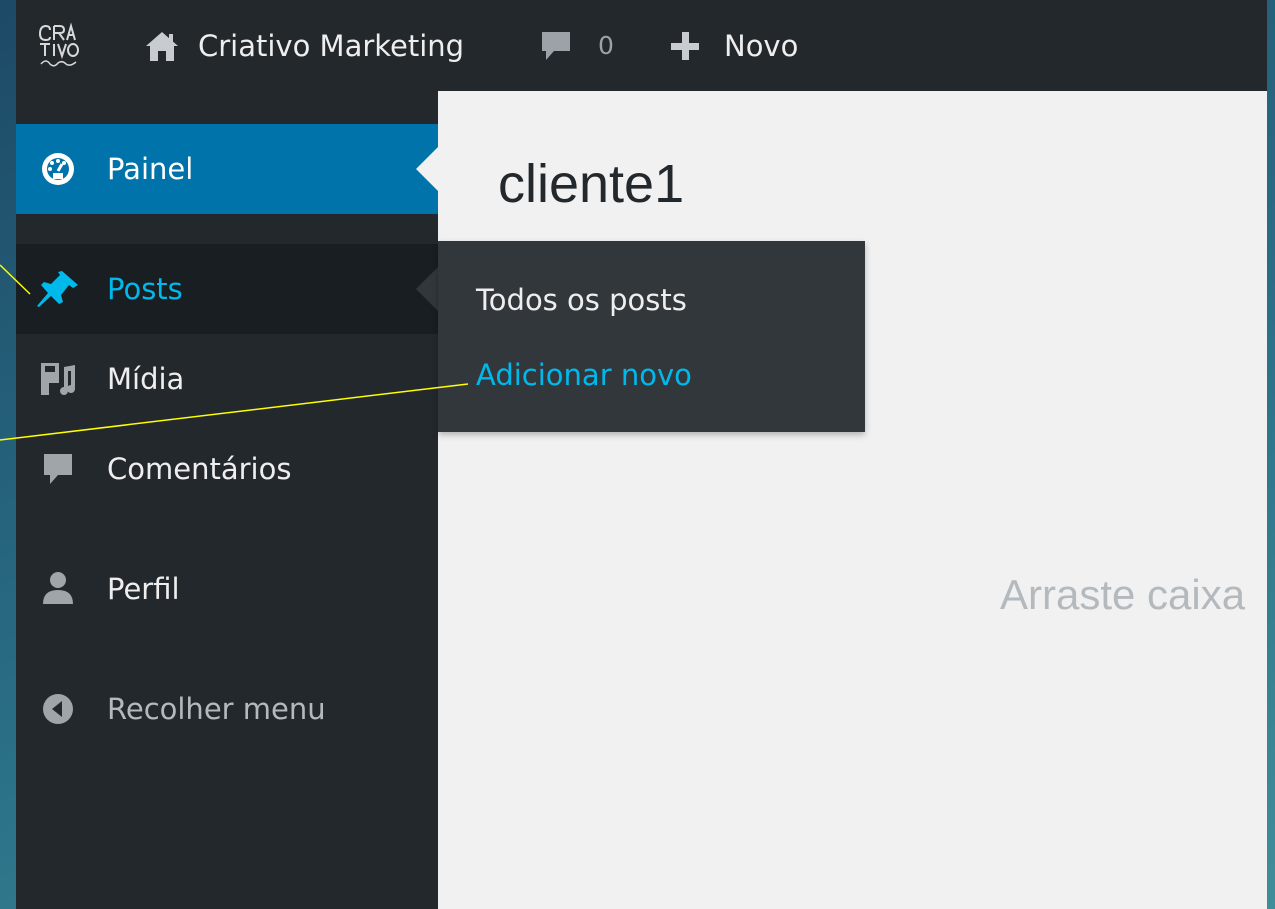 The height and width of the screenshot is (909, 1275). What do you see at coordinates (651, 336) in the screenshot?
I see `posts-submenu: Todos os posts Adicionar novo` at bounding box center [651, 336].